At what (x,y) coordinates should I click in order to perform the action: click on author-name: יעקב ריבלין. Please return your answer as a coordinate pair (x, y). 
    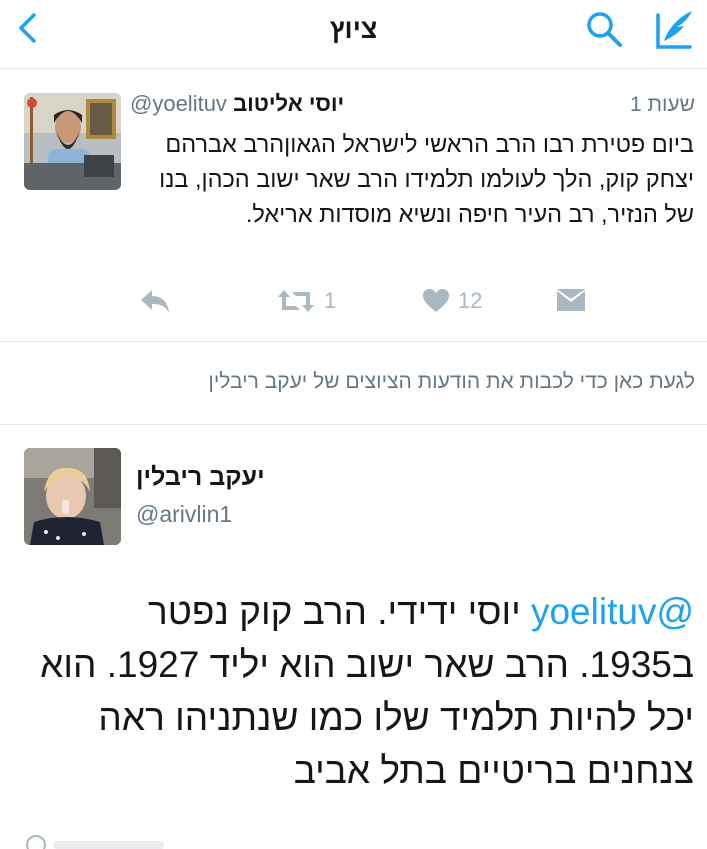
    Looking at the image, I should click on (200, 477).